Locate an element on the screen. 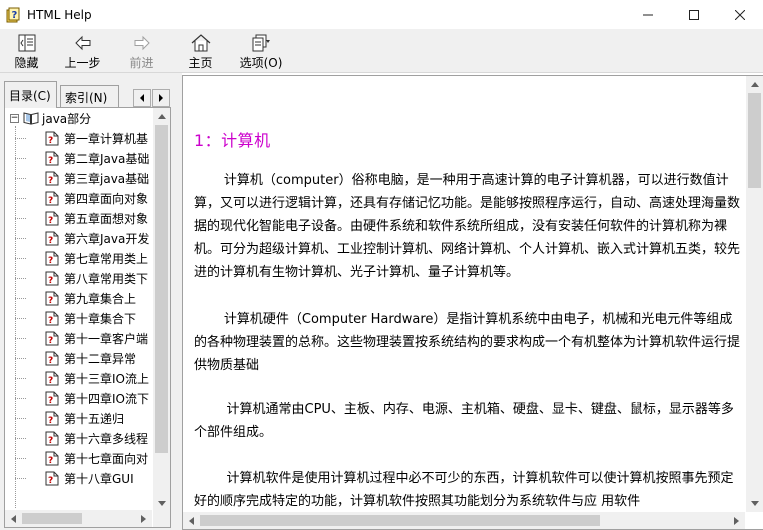 Image resolution: width=763 pixels, height=530 pixels. tab-index: 索引(N) is located at coordinates (89, 96).